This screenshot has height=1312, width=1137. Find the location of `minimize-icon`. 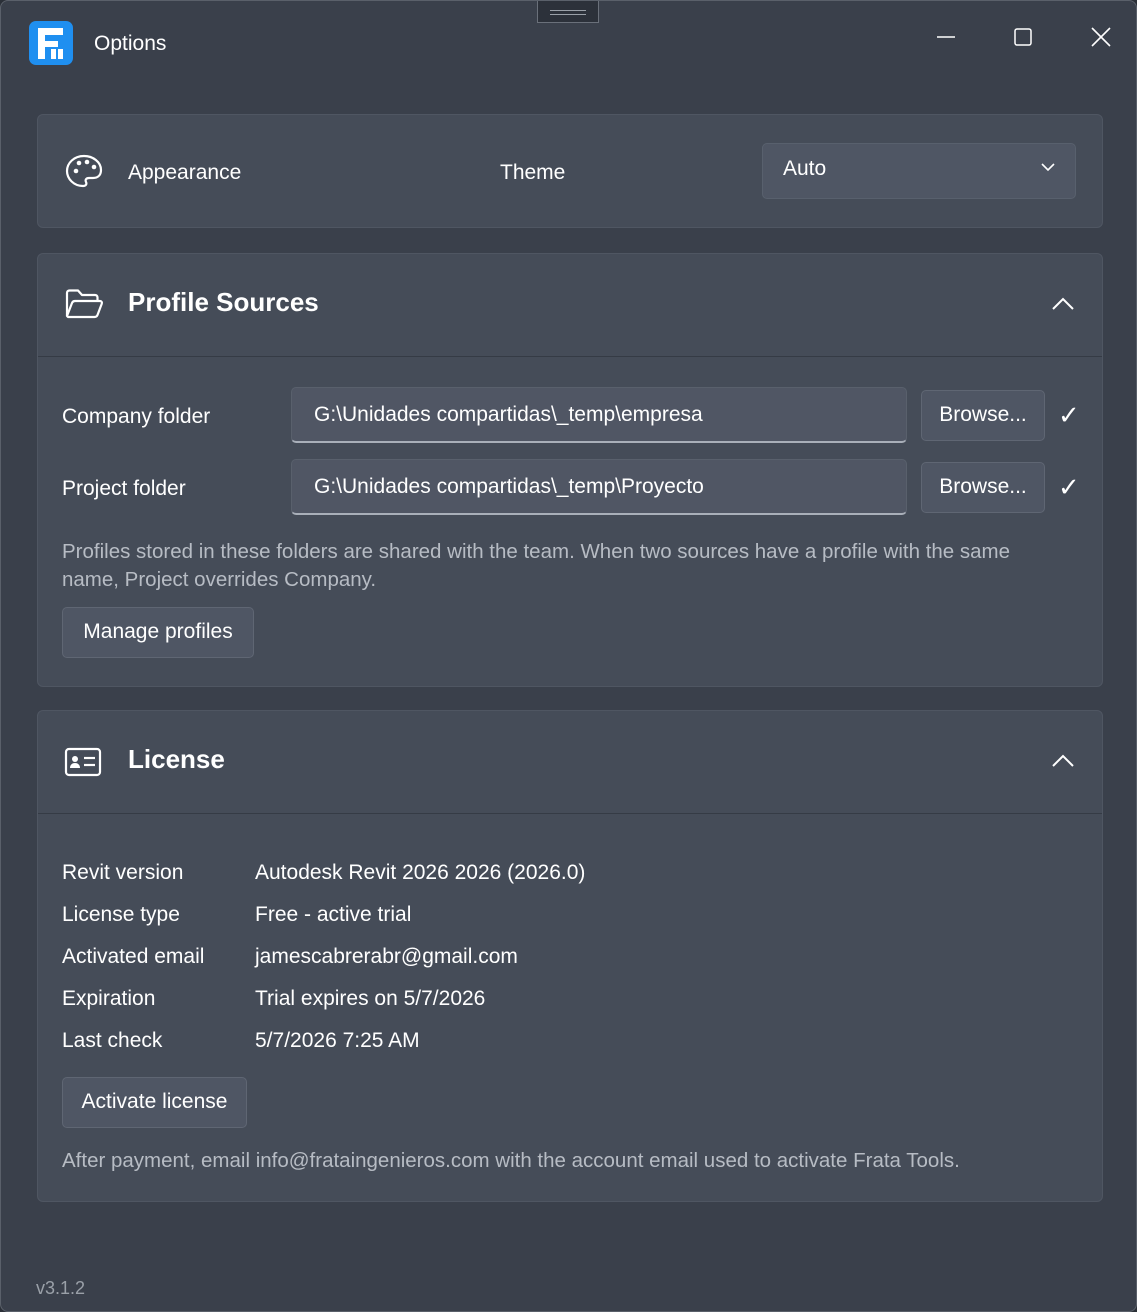

minimize-icon is located at coordinates (946, 37).